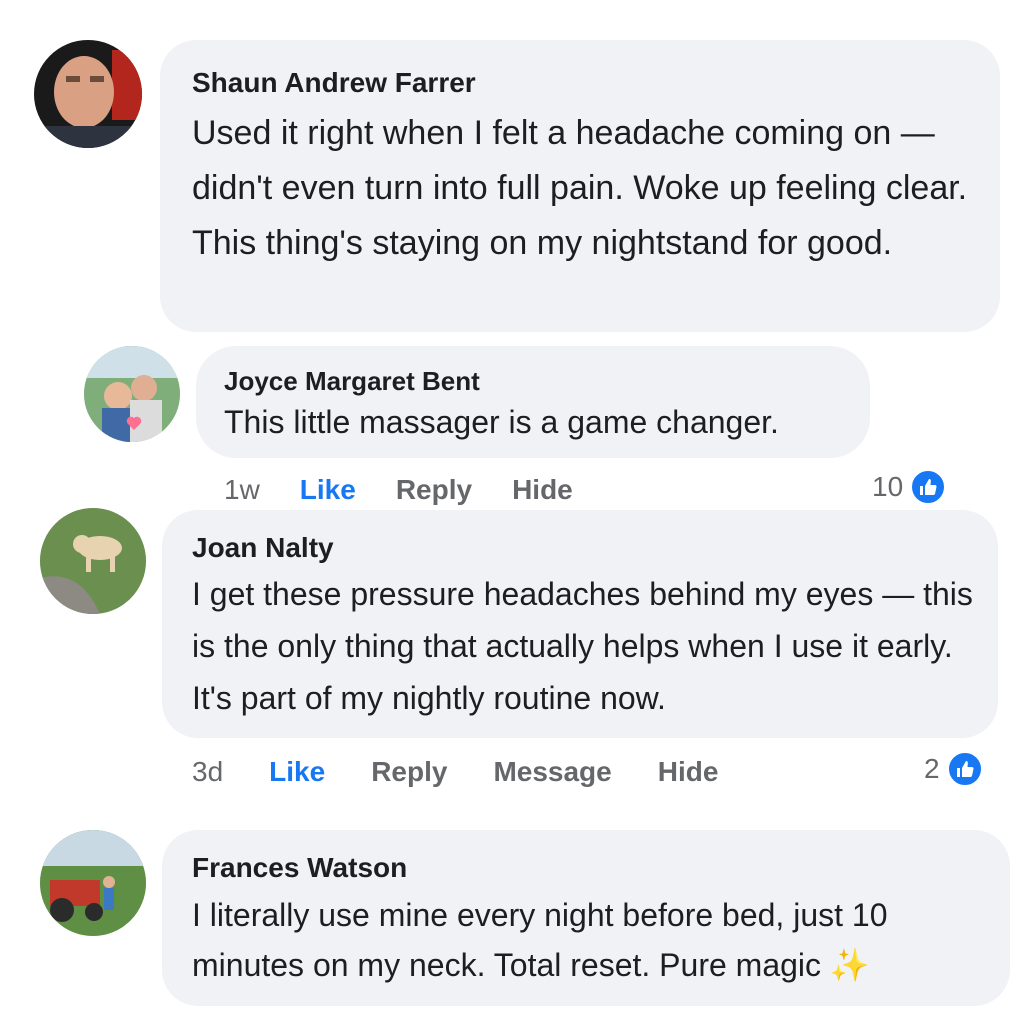 The image size is (1024, 1024). I want to click on comment-author: Shaun Andrew Farrer, so click(581, 83).